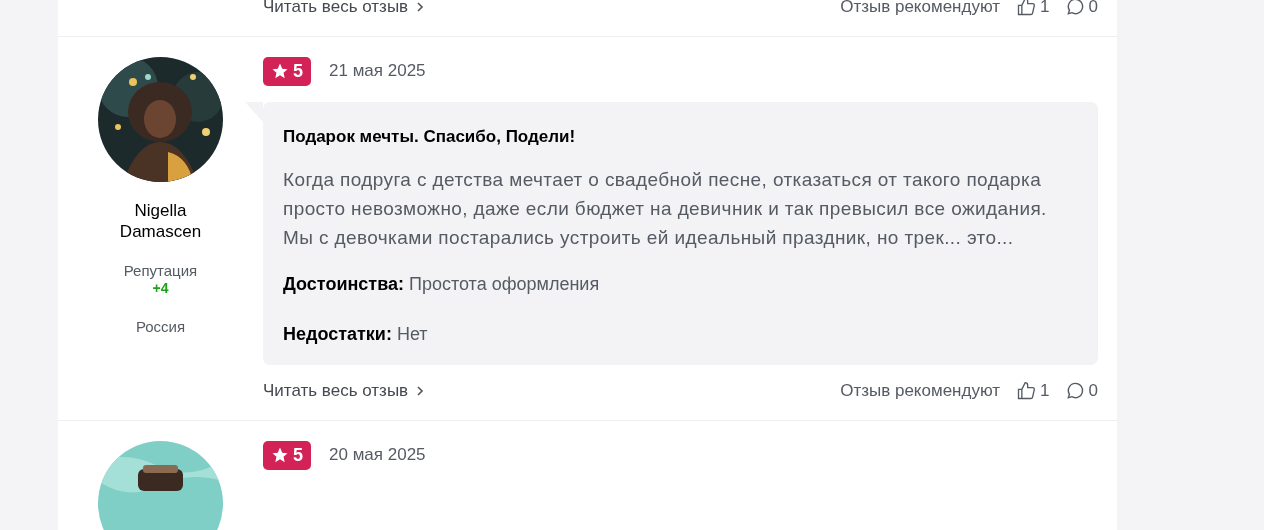  What do you see at coordinates (442, 284) in the screenshot?
I see `review-pros: Достоинства: Простота оформления` at bounding box center [442, 284].